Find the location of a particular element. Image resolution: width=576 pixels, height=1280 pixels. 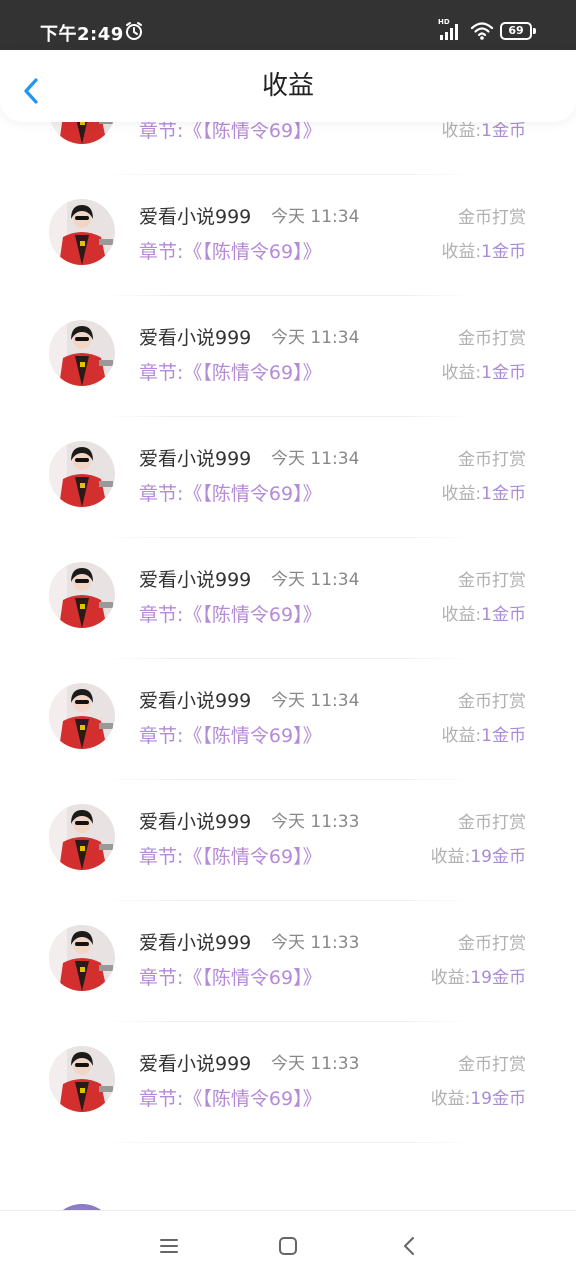

back-icon is located at coordinates (409, 1246).